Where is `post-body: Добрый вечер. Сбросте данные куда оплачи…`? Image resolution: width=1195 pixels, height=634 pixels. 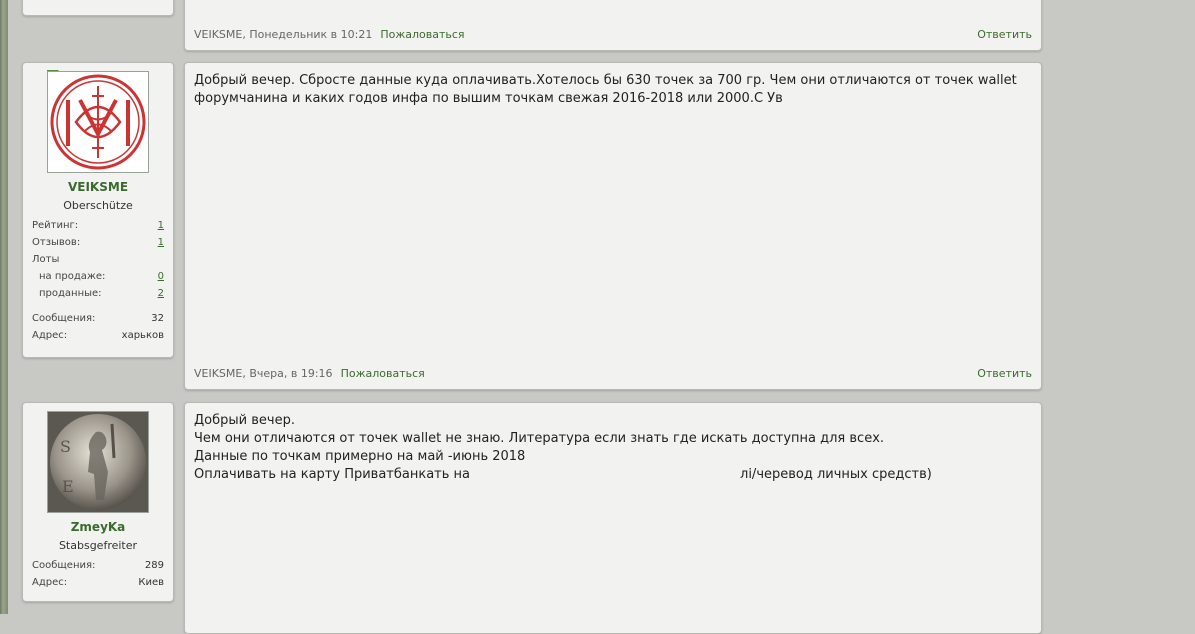
post-body: Добрый вечер. Сбросте данные куда оплачи… is located at coordinates (614, 90).